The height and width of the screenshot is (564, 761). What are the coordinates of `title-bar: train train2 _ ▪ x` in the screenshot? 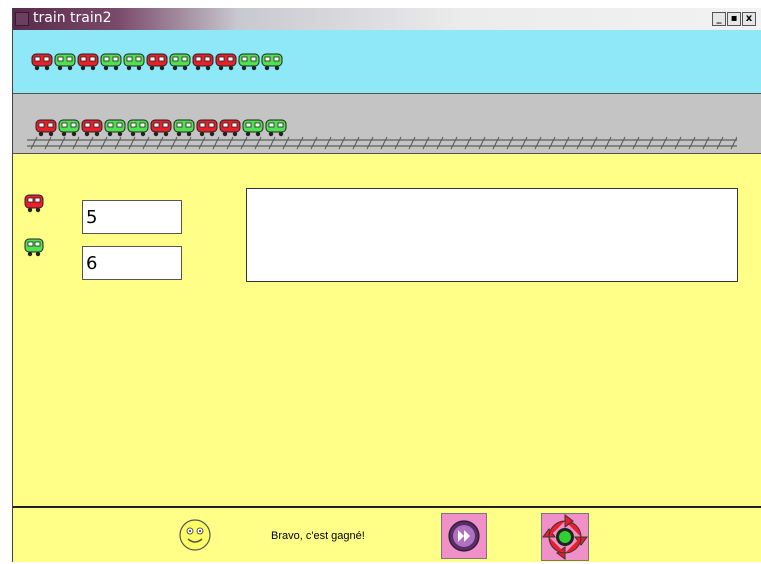 It's located at (387, 19).